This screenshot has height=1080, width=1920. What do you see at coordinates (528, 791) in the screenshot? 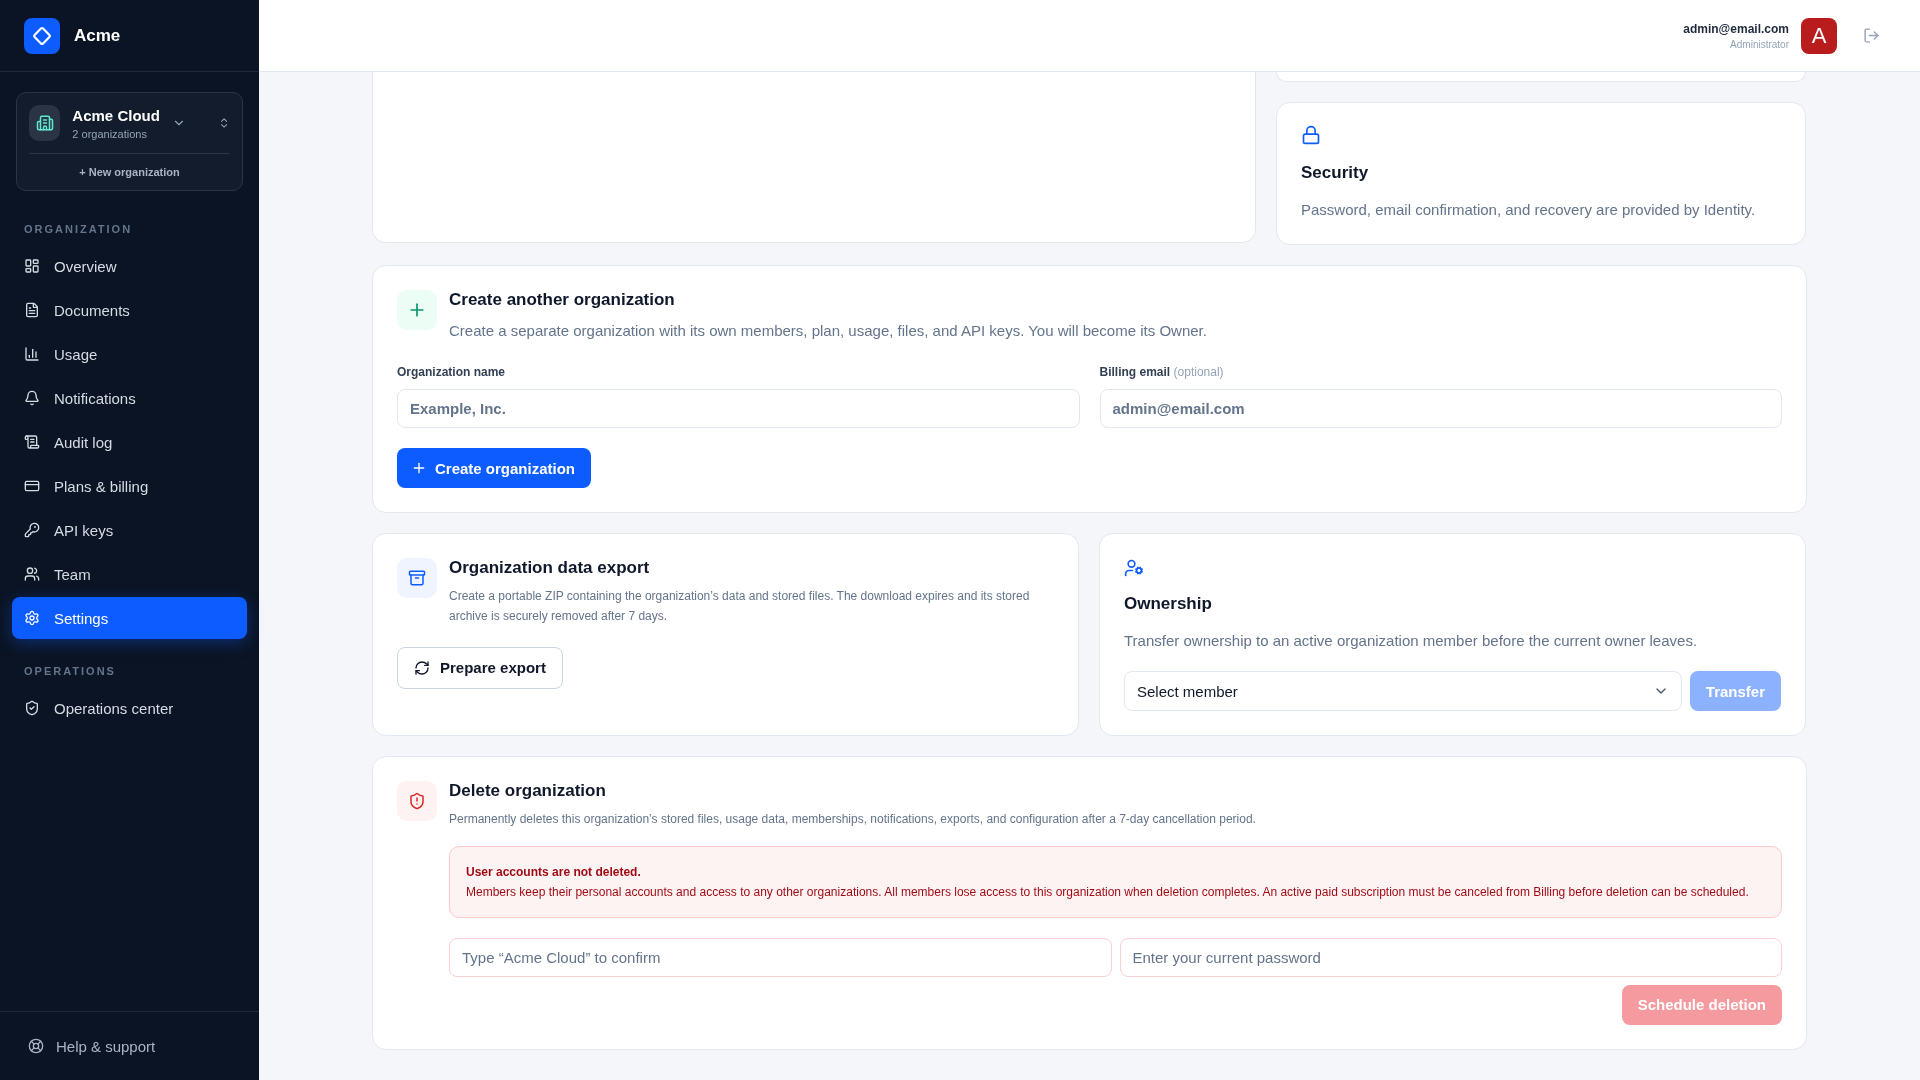
I see `card-title: Delete organization` at bounding box center [528, 791].